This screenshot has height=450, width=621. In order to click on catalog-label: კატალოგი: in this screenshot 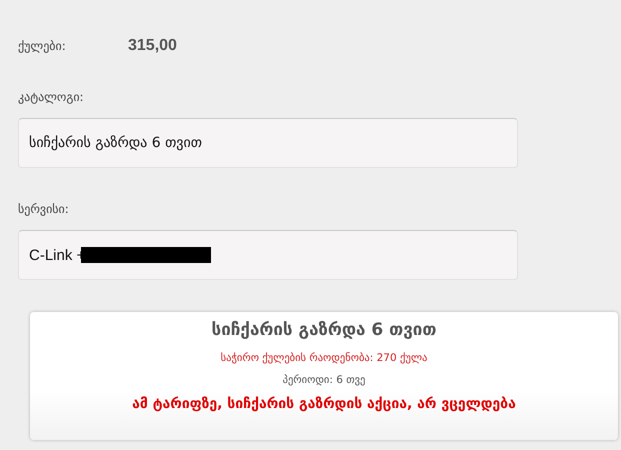, I will do `click(51, 97)`.